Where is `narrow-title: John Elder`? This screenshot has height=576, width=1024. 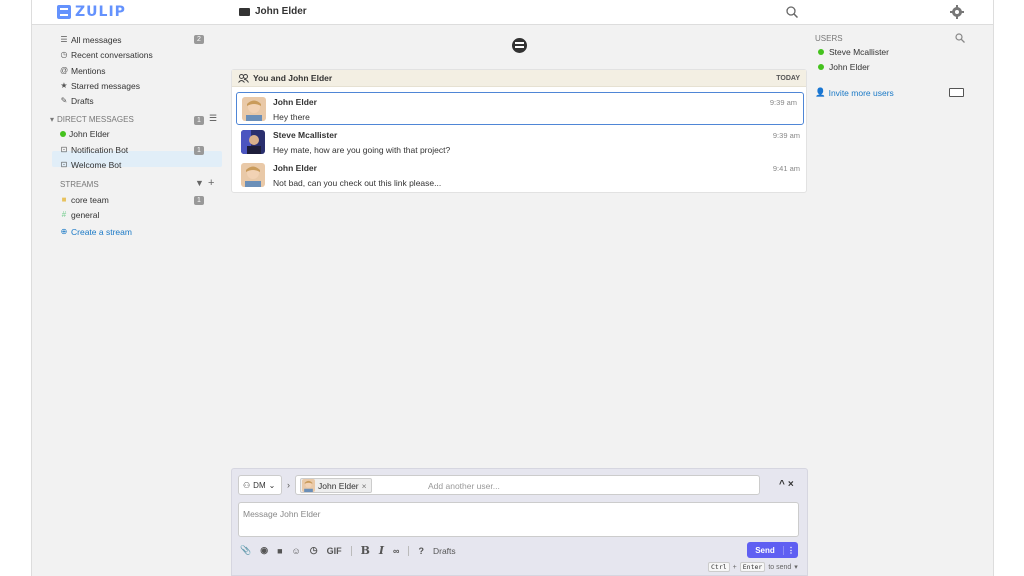 narrow-title: John Elder is located at coordinates (273, 11).